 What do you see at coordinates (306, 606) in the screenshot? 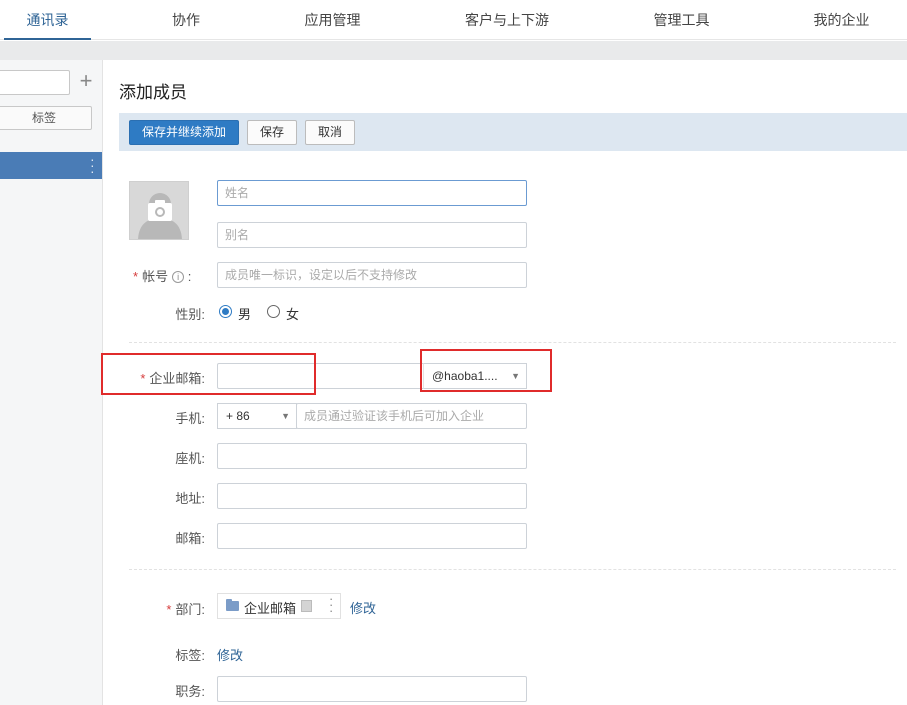
I see `list-icon` at bounding box center [306, 606].